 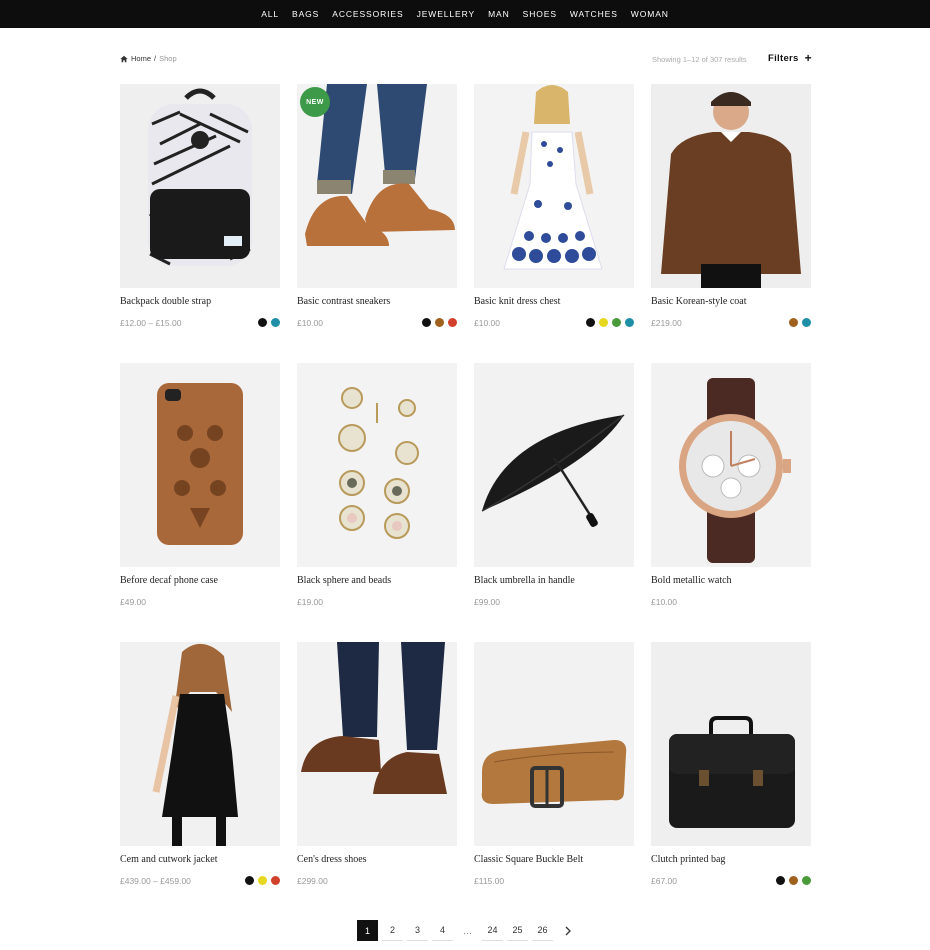 What do you see at coordinates (524, 580) in the screenshot?
I see `product-name: Black umbrella in handle` at bounding box center [524, 580].